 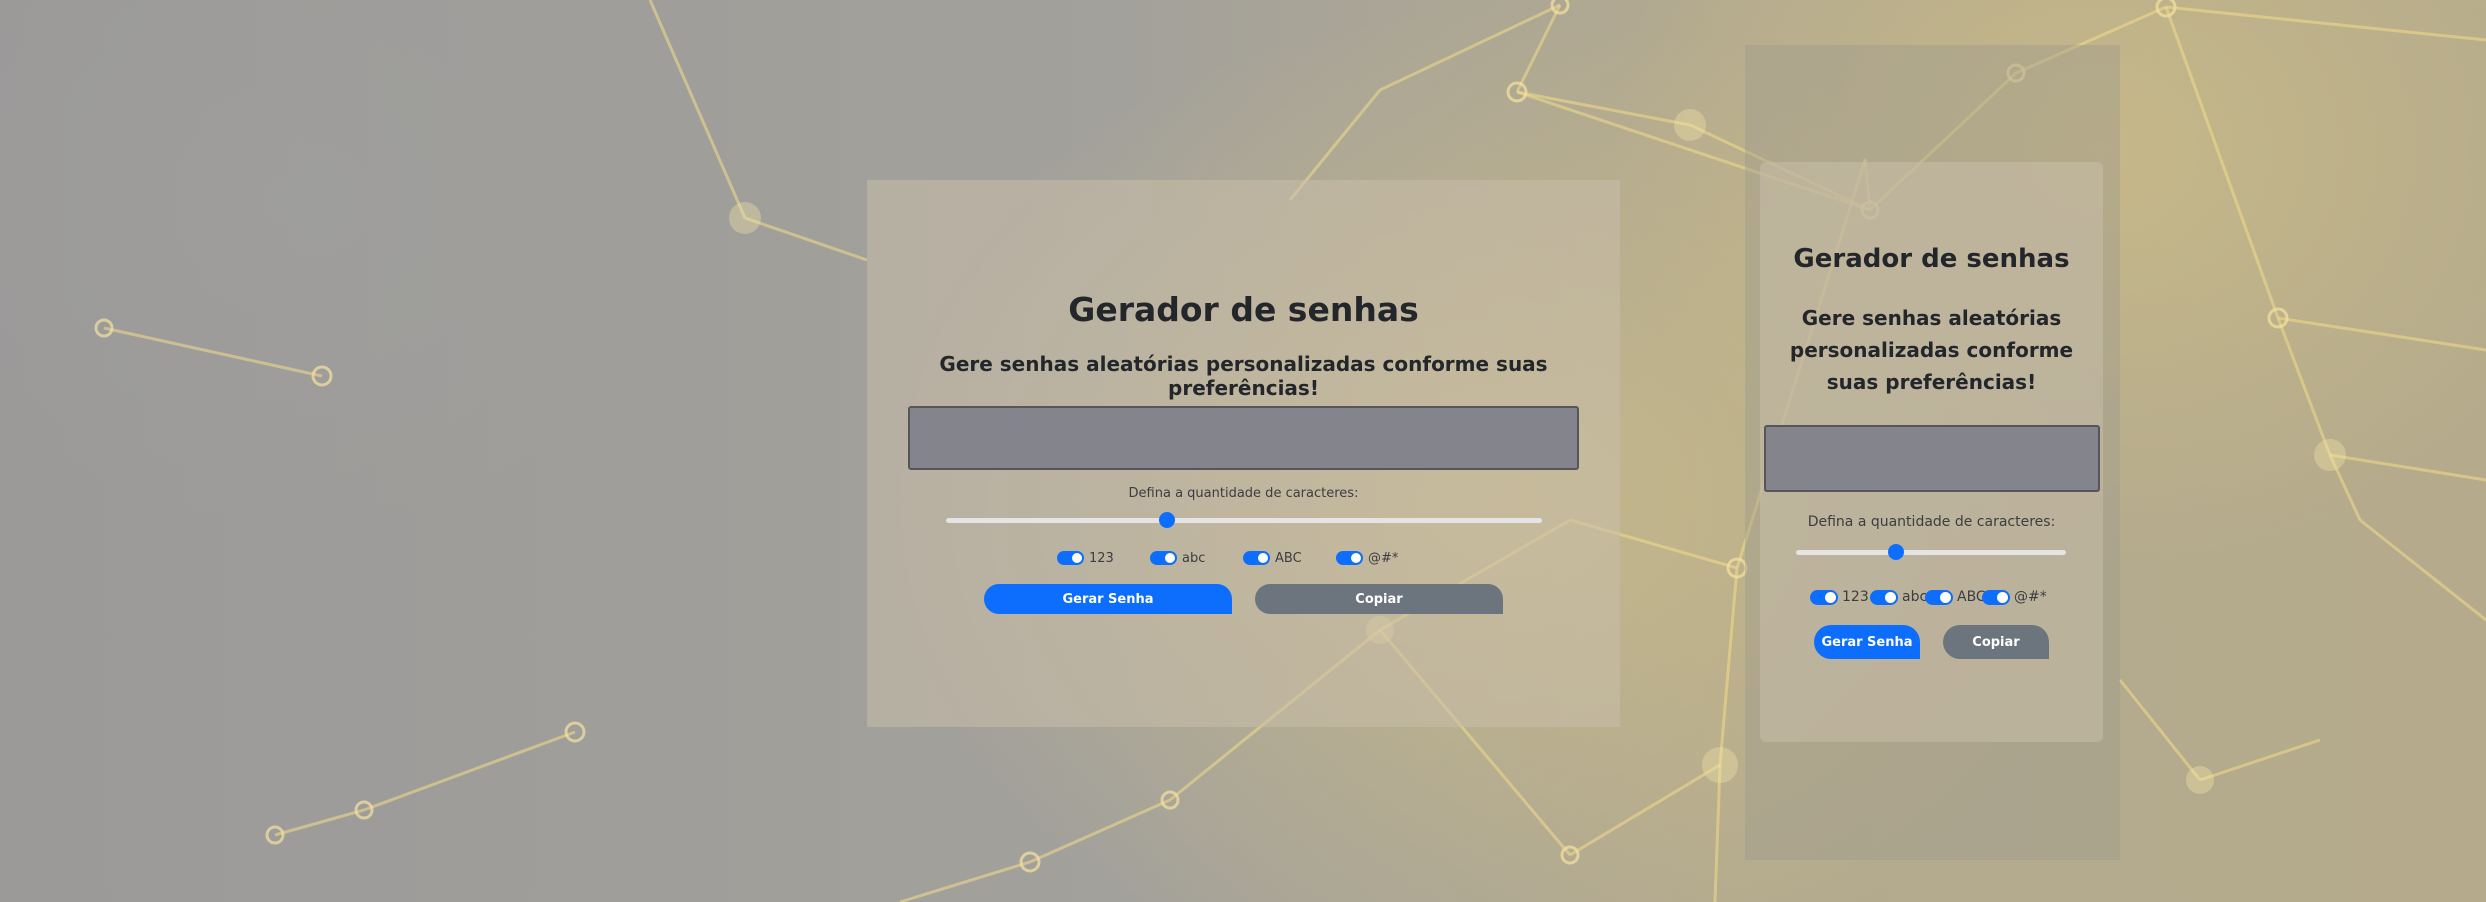 I want to click on option-label: ABC, so click(x=1288, y=558).